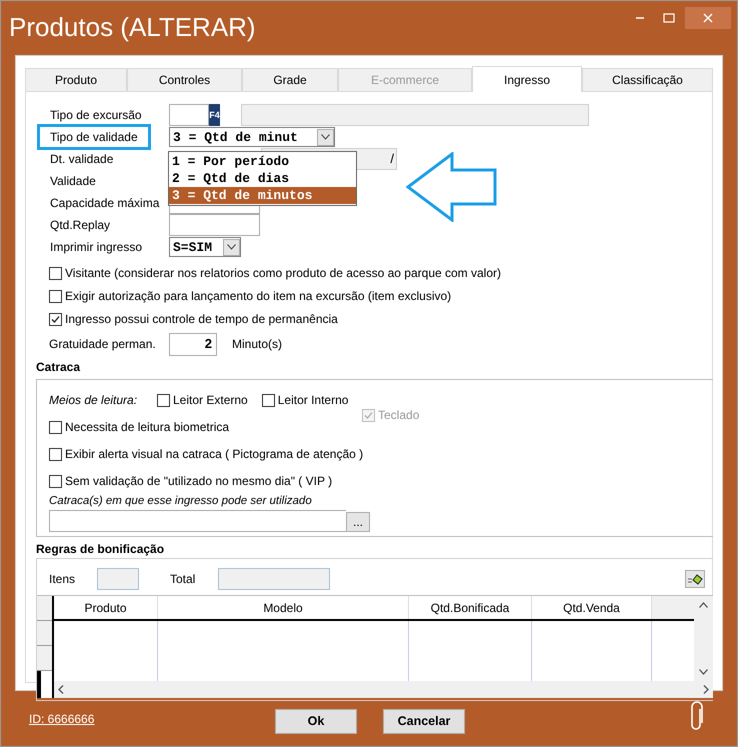  I want to click on field-label: Gratuidade perman., so click(103, 344).